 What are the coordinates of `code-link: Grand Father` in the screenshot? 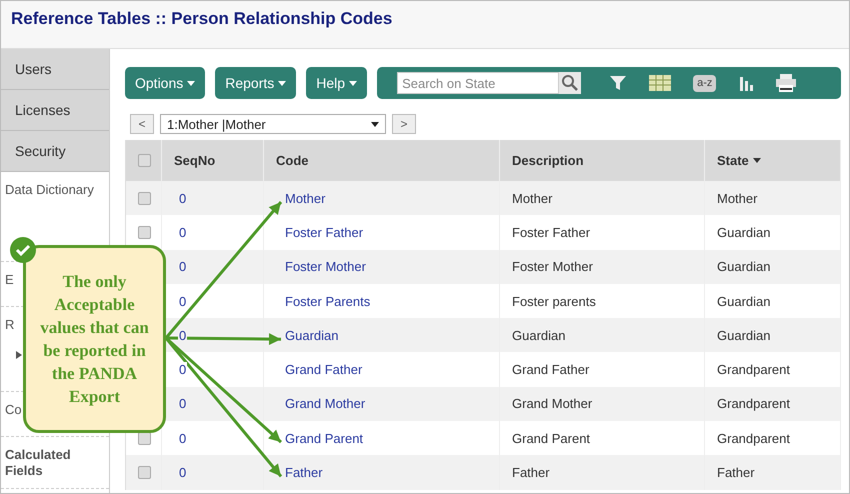 It's located at (324, 370).